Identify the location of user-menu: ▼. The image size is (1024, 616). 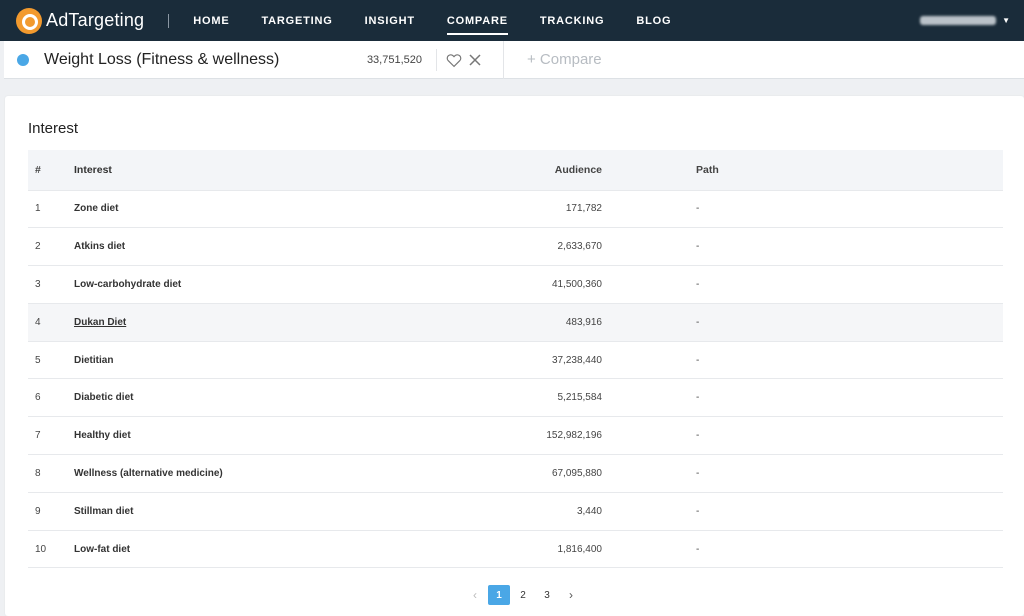
(965, 20).